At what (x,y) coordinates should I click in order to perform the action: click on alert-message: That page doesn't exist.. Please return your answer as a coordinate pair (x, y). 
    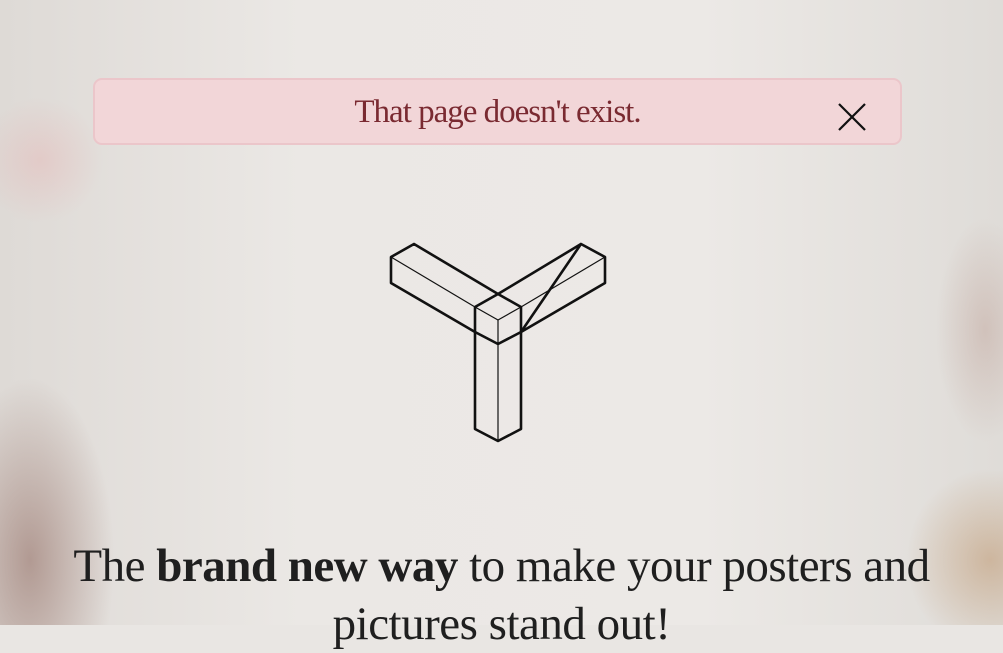
    Looking at the image, I should click on (497, 112).